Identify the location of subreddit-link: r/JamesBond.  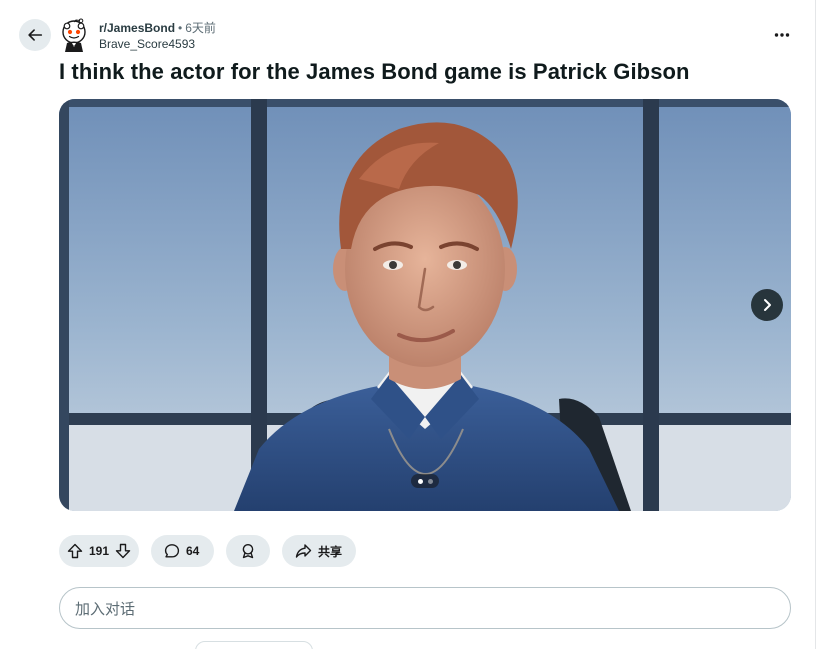
(137, 28).